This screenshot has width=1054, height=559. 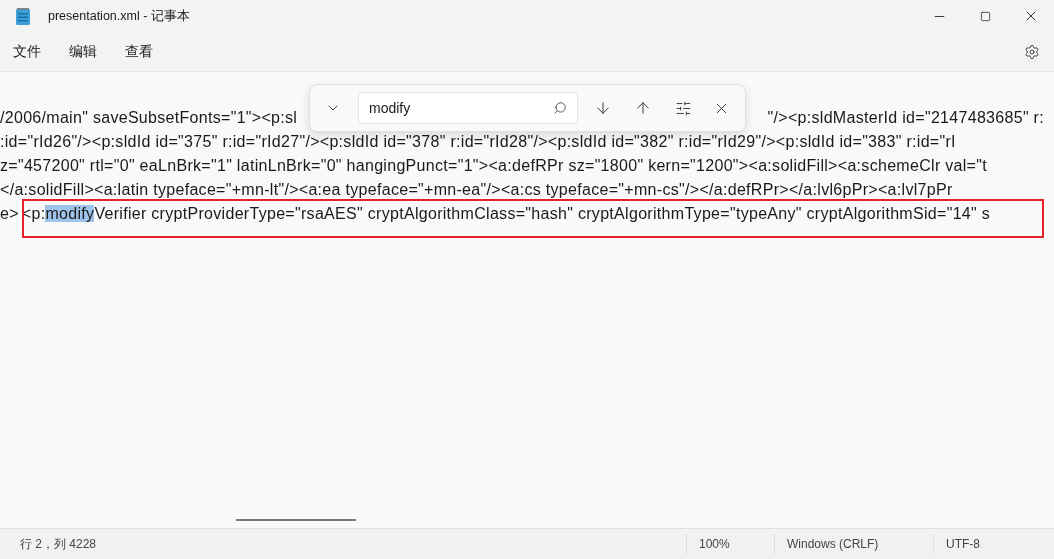 What do you see at coordinates (23, 16) in the screenshot?
I see `notepad-icon` at bounding box center [23, 16].